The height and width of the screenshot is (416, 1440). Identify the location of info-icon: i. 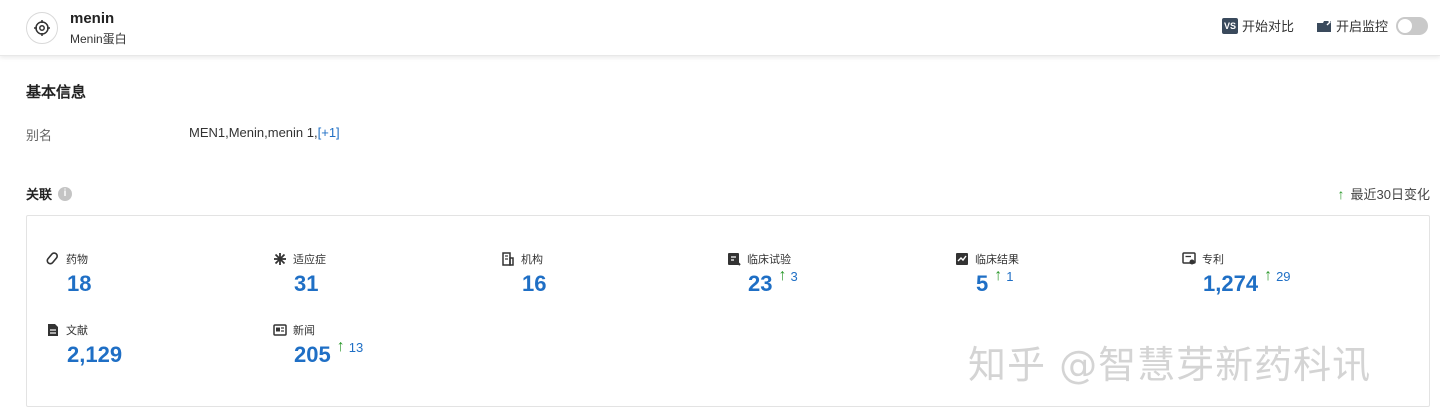
(65, 193).